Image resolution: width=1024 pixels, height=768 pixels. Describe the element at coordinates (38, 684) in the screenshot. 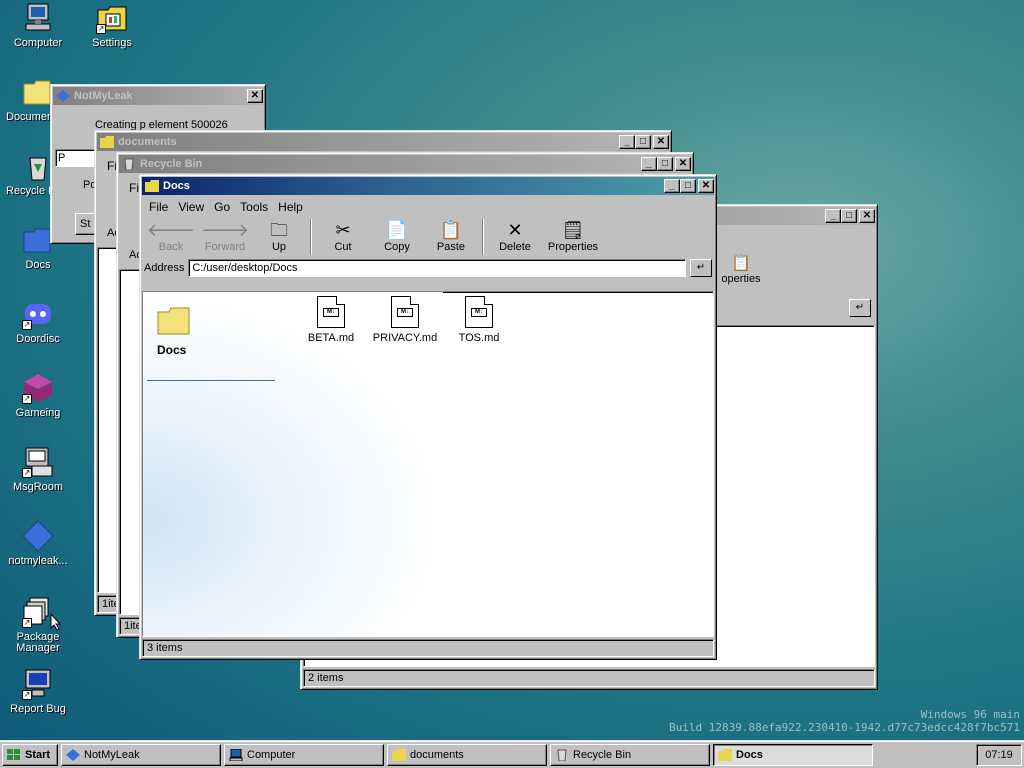

I see `monitor-icon: ↗` at that location.